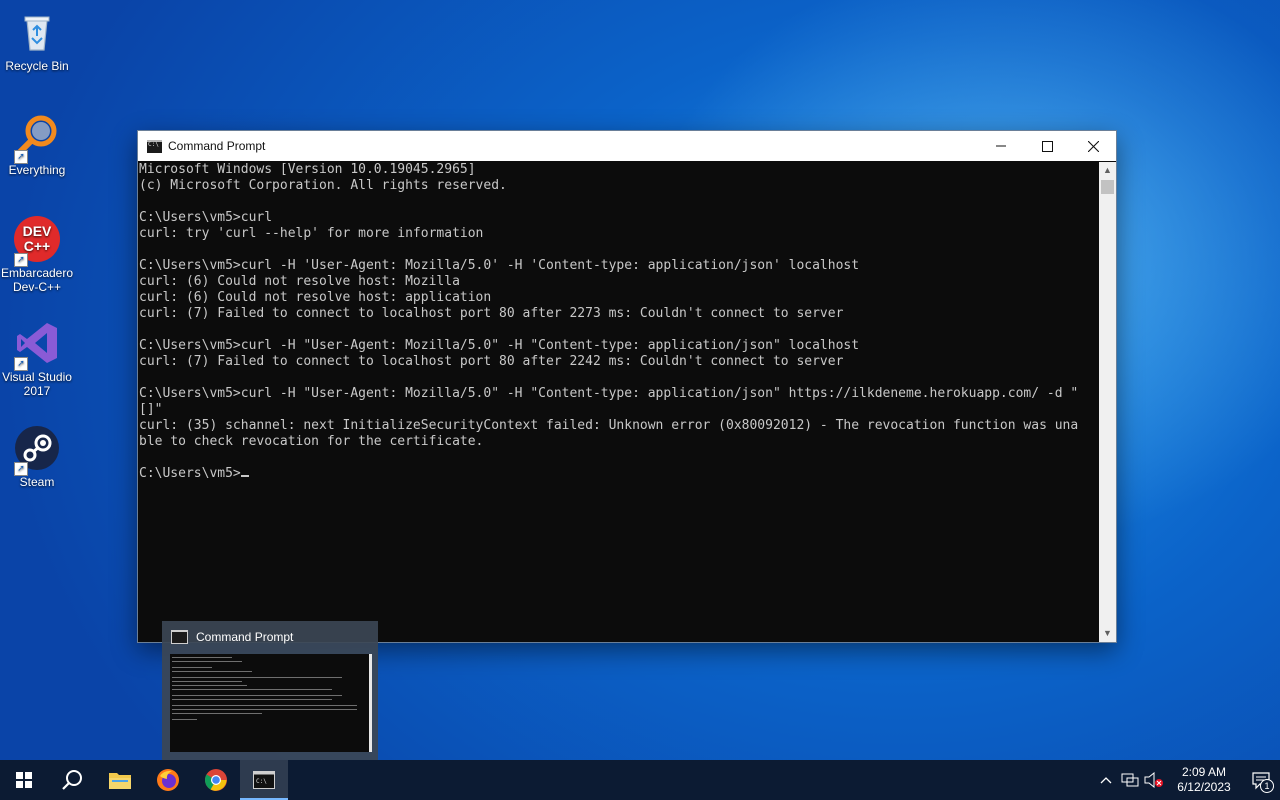 This screenshot has height=800, width=1280. I want to click on maximize-button, so click(1047, 146).